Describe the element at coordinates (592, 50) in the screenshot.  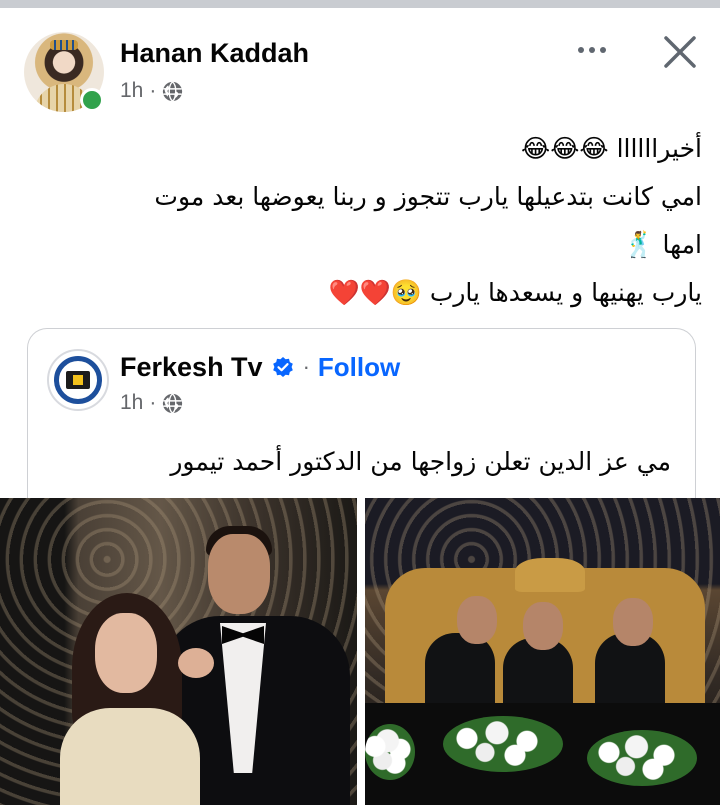
I see `more-options-icon` at that location.